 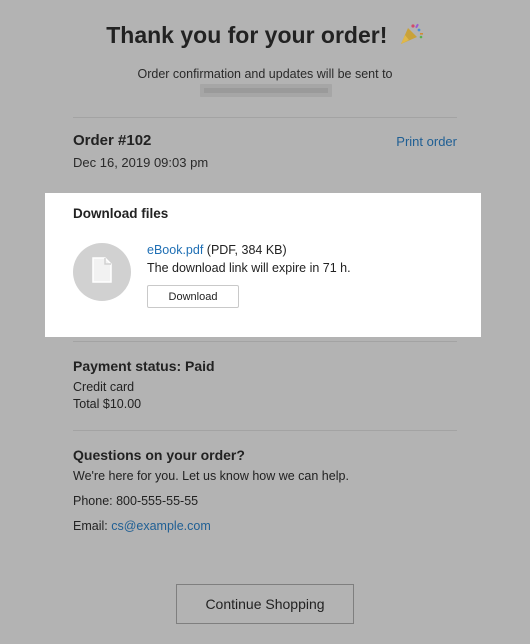 I want to click on order-date: Dec 16, 2019 09:03 pm, so click(x=141, y=162).